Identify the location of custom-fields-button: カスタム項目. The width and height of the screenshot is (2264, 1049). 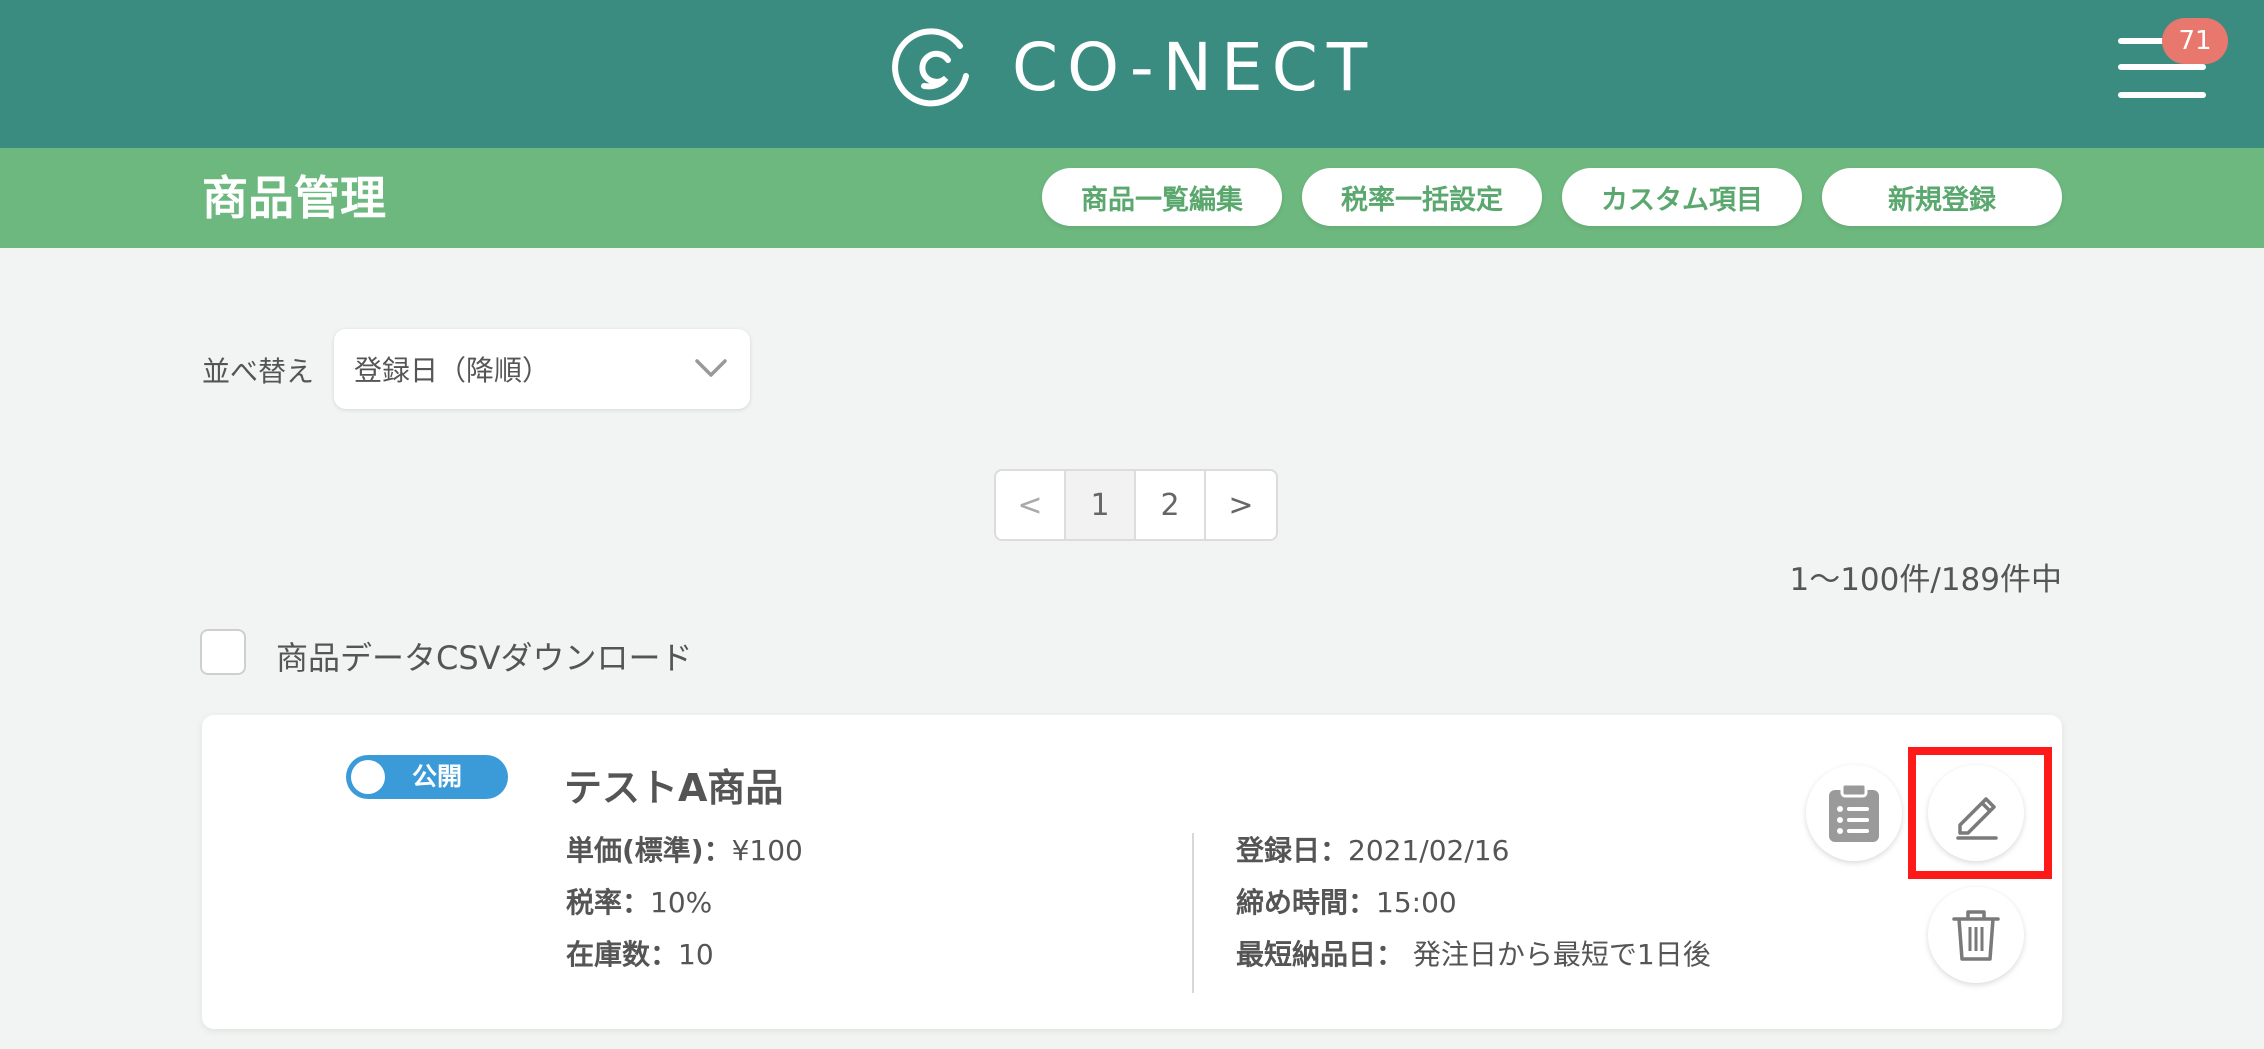
(1682, 197).